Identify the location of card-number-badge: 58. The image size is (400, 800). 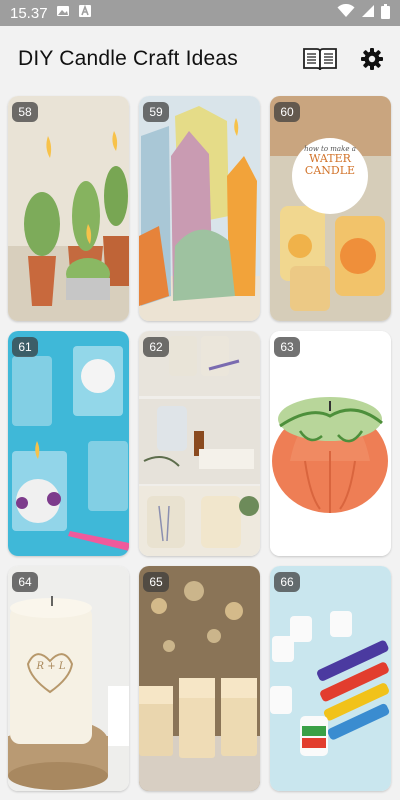
(25, 112).